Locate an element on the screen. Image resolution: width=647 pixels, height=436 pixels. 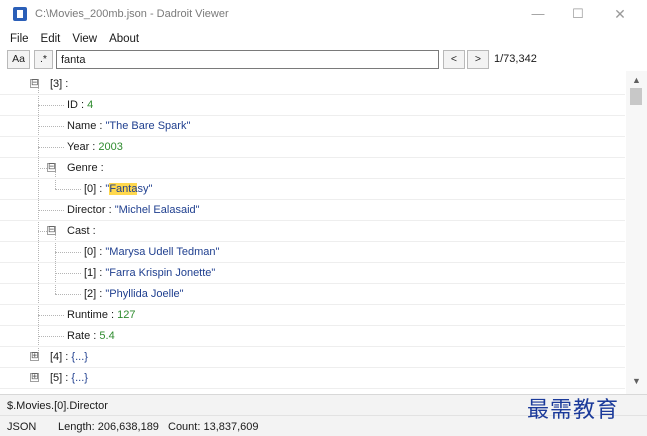
search-bar: Aa .* < > 1/73,342 is located at coordinates (323, 59).